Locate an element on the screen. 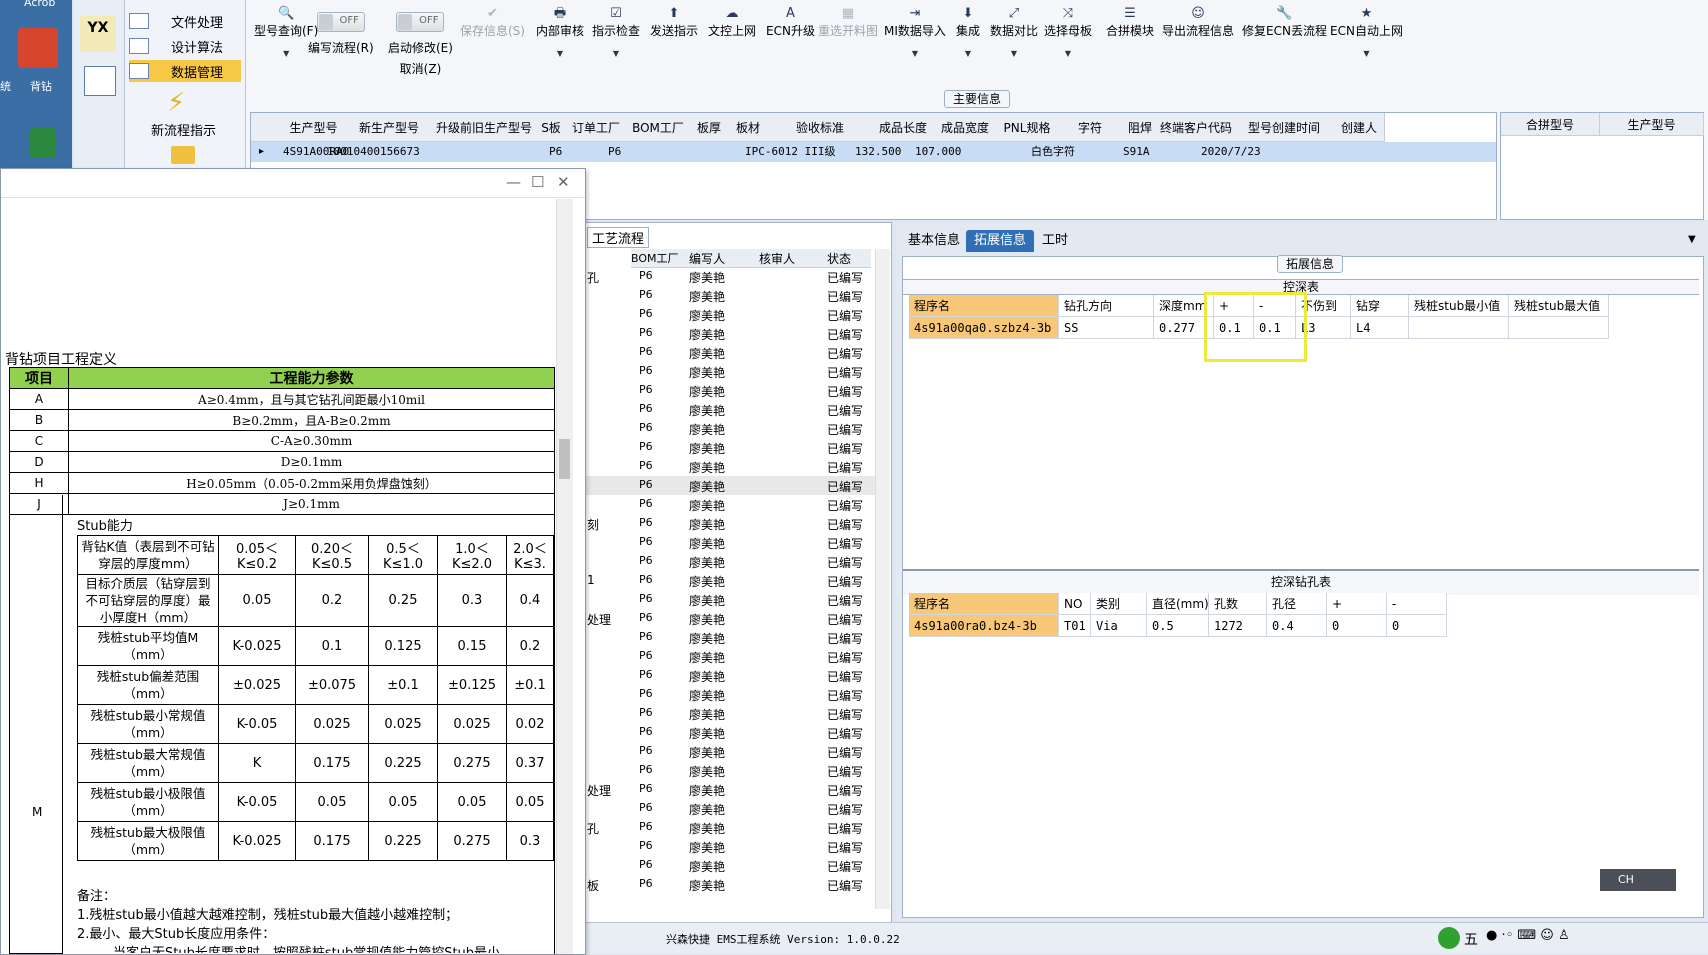 The width and height of the screenshot is (1708, 955). table-header: + is located at coordinates (1357, 604).